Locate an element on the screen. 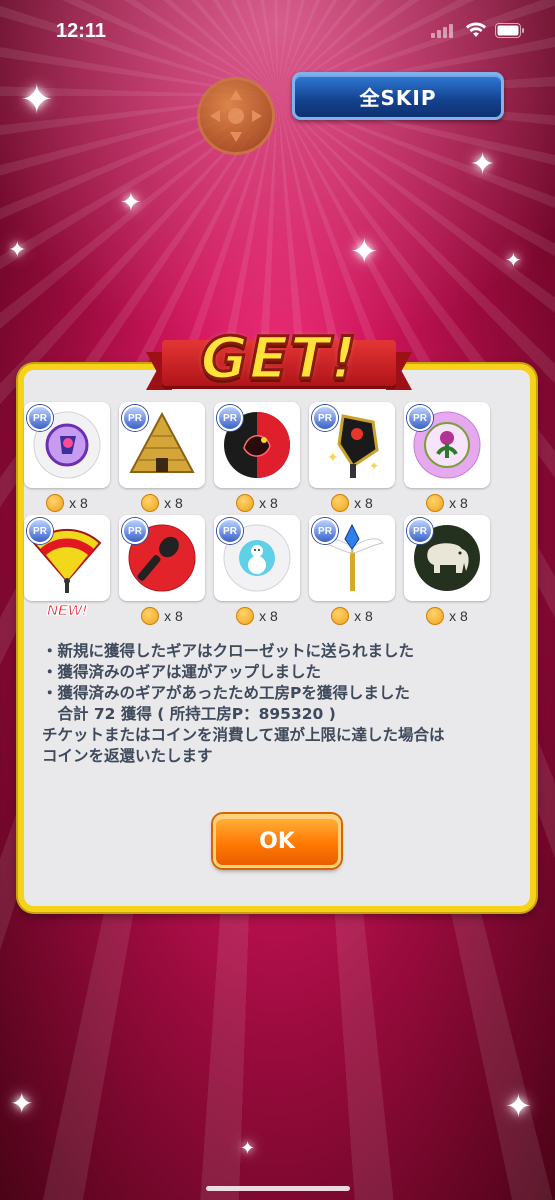 This screenshot has height=1200, width=555. ok-button: OK is located at coordinates (277, 841).